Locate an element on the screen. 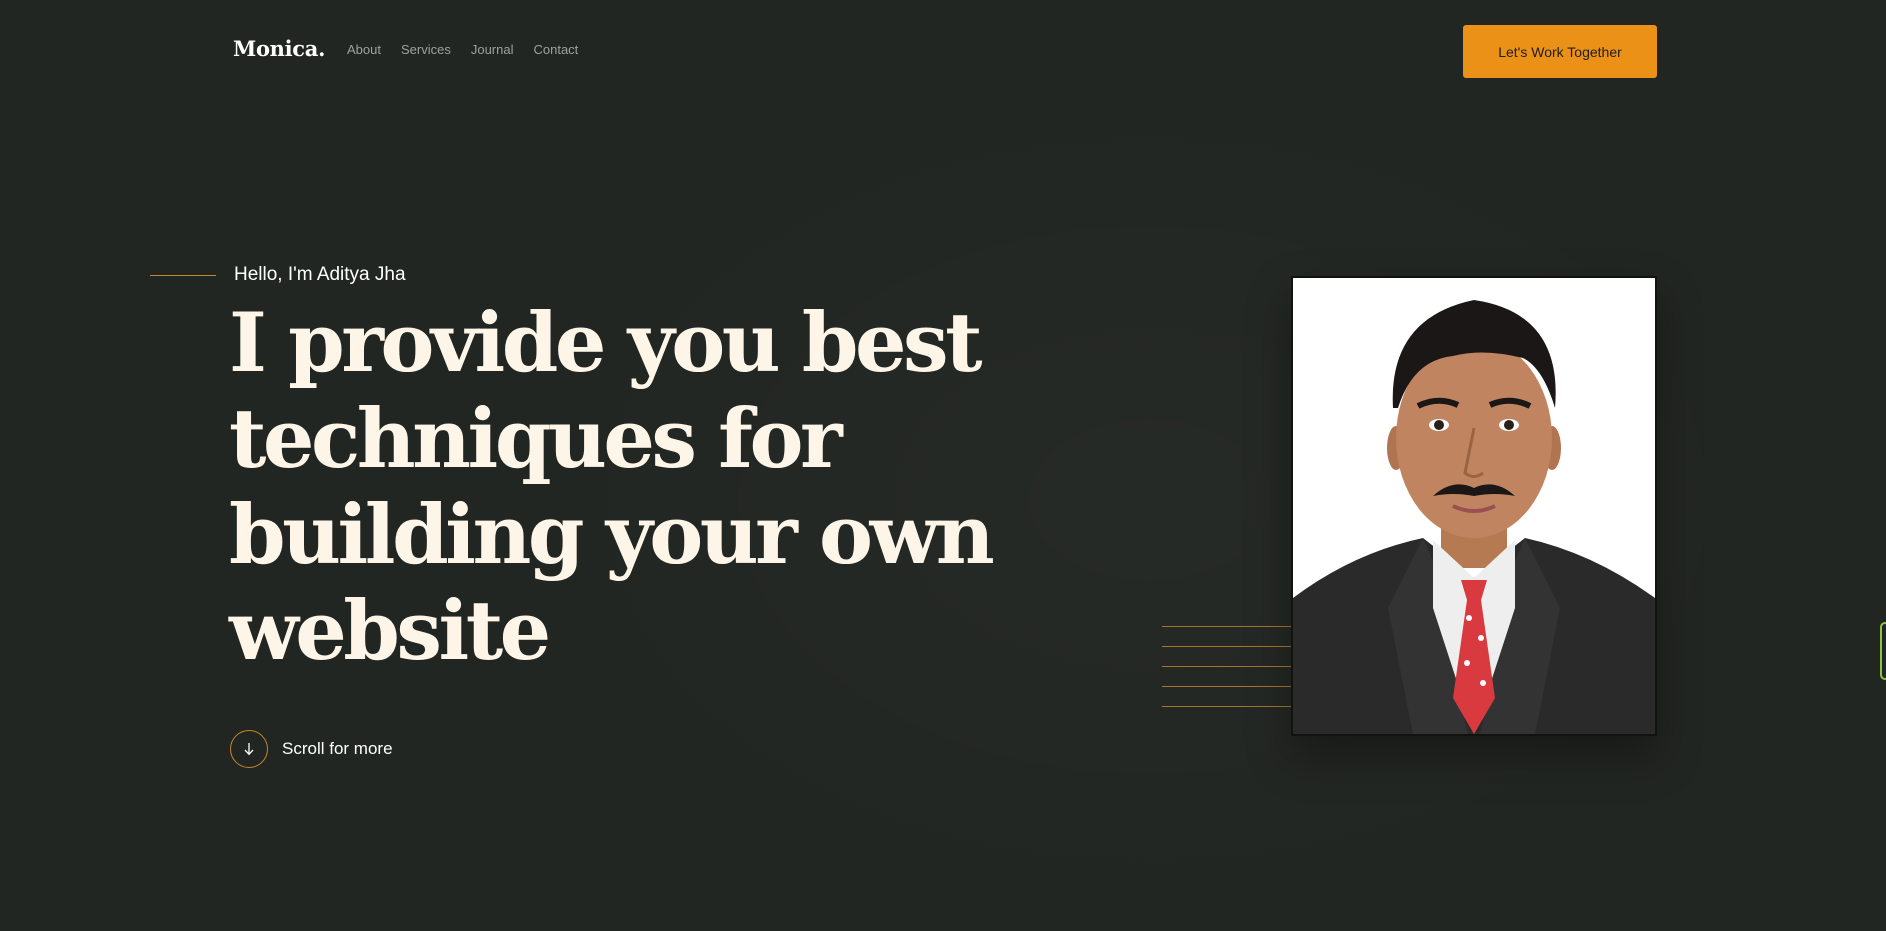 The image size is (1886, 931). arrow-down-icon is located at coordinates (249, 749).